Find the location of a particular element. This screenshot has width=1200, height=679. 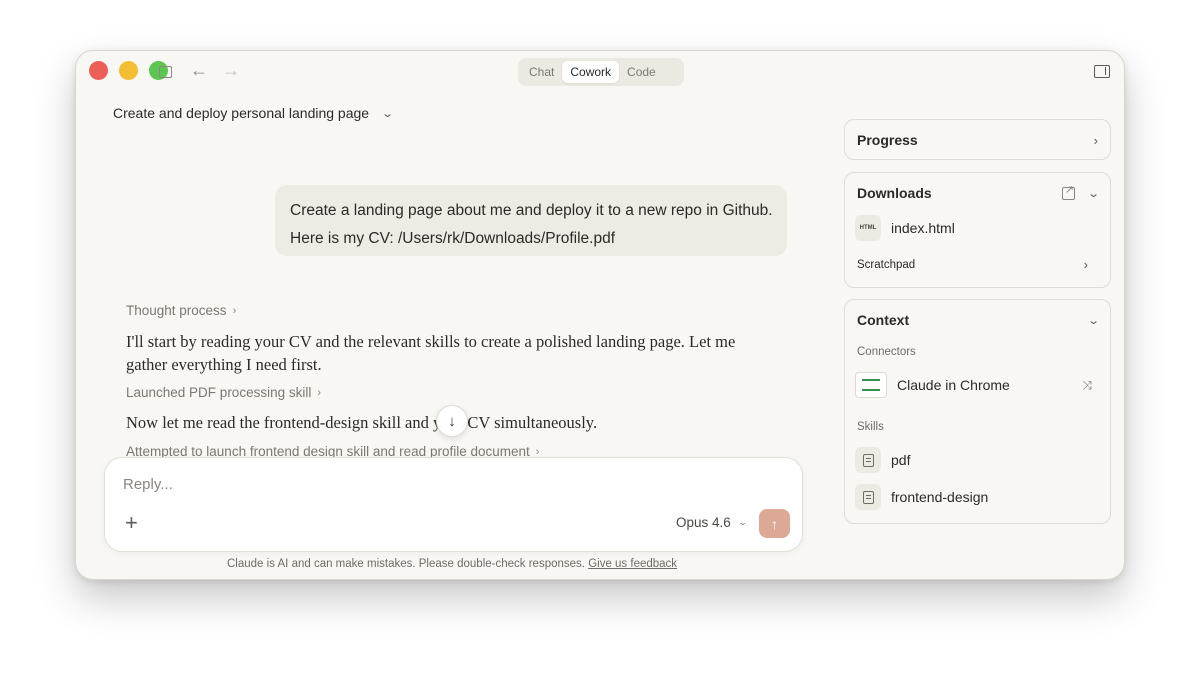

panel-toggle-icon is located at coordinates (1102, 71).